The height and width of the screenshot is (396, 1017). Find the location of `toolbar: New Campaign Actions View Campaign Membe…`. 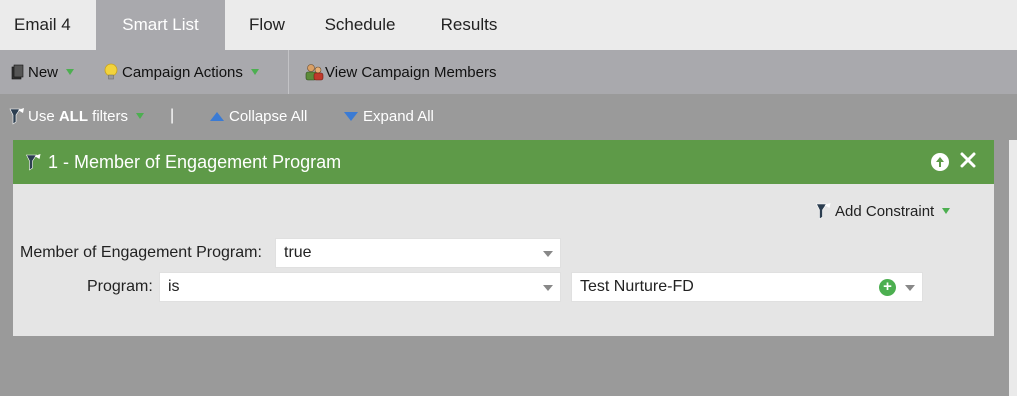

toolbar: New Campaign Actions View Campaign Membe… is located at coordinates (508, 72).